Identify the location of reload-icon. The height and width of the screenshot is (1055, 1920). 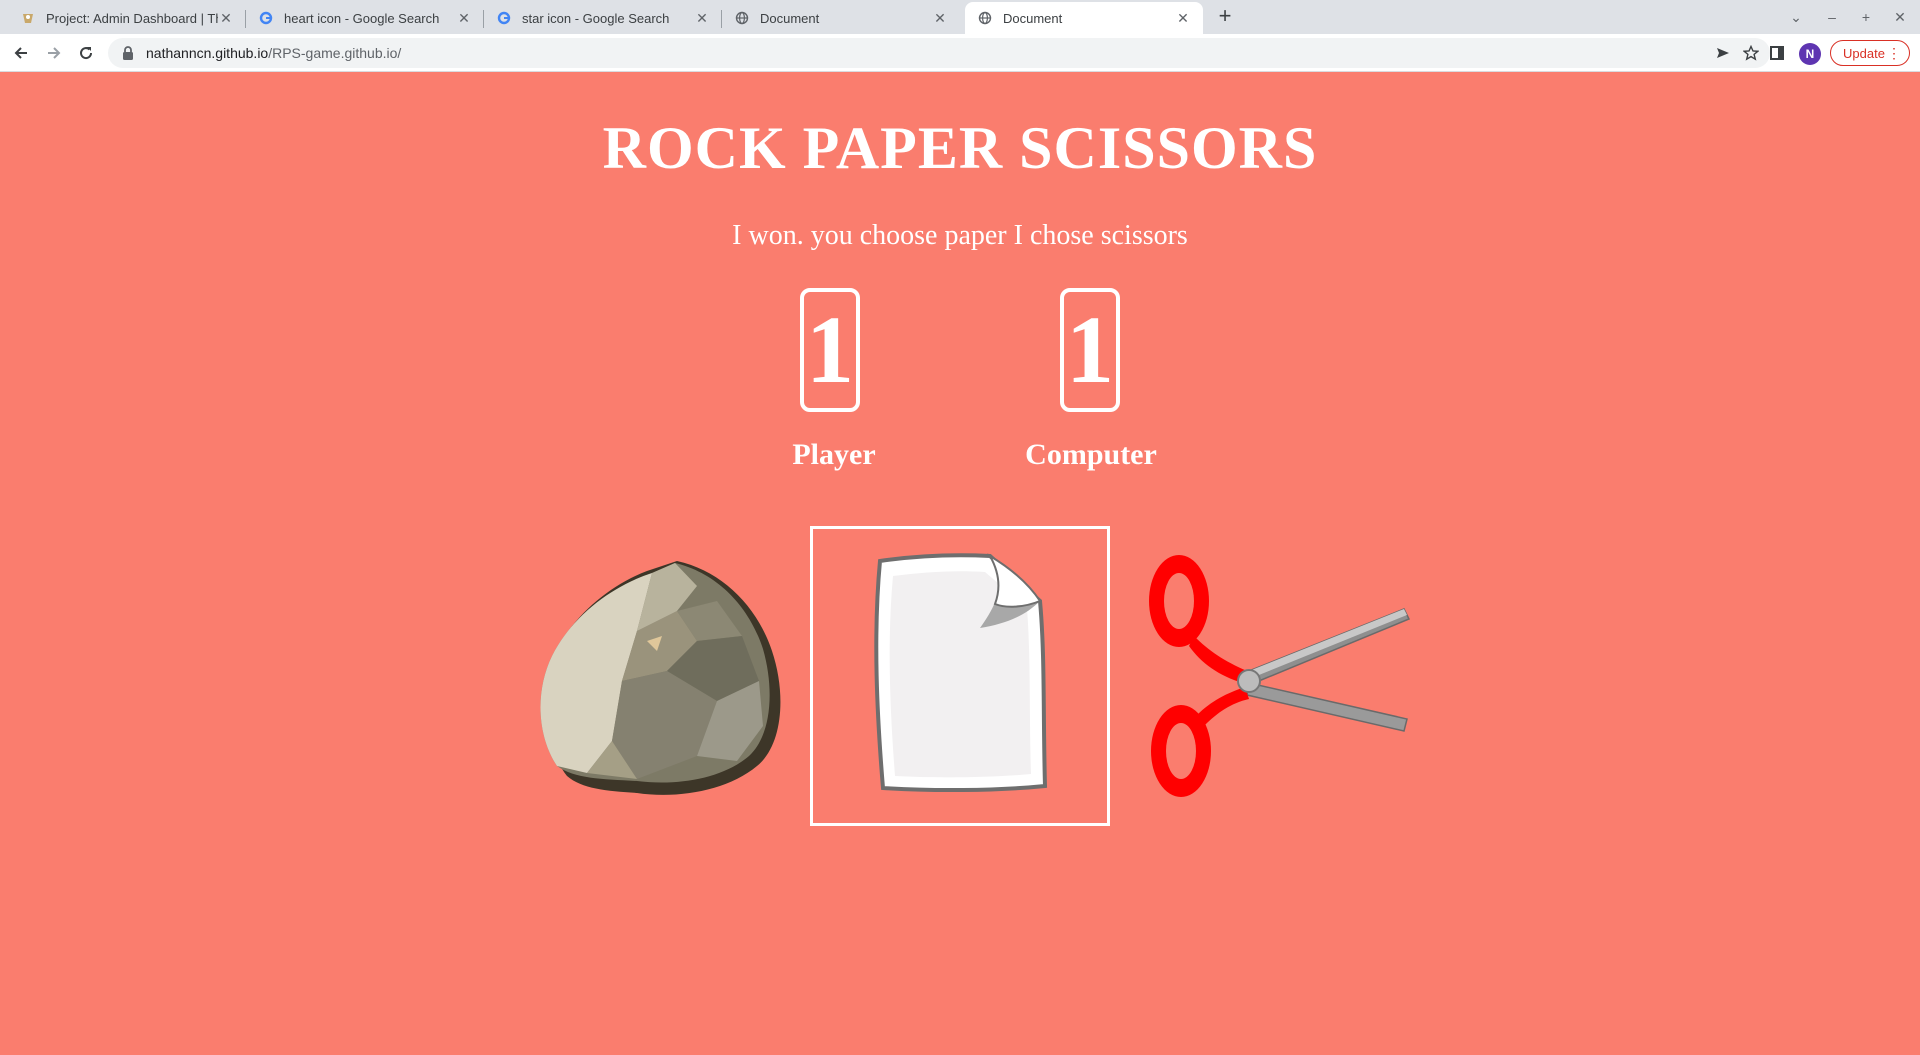
(86, 53).